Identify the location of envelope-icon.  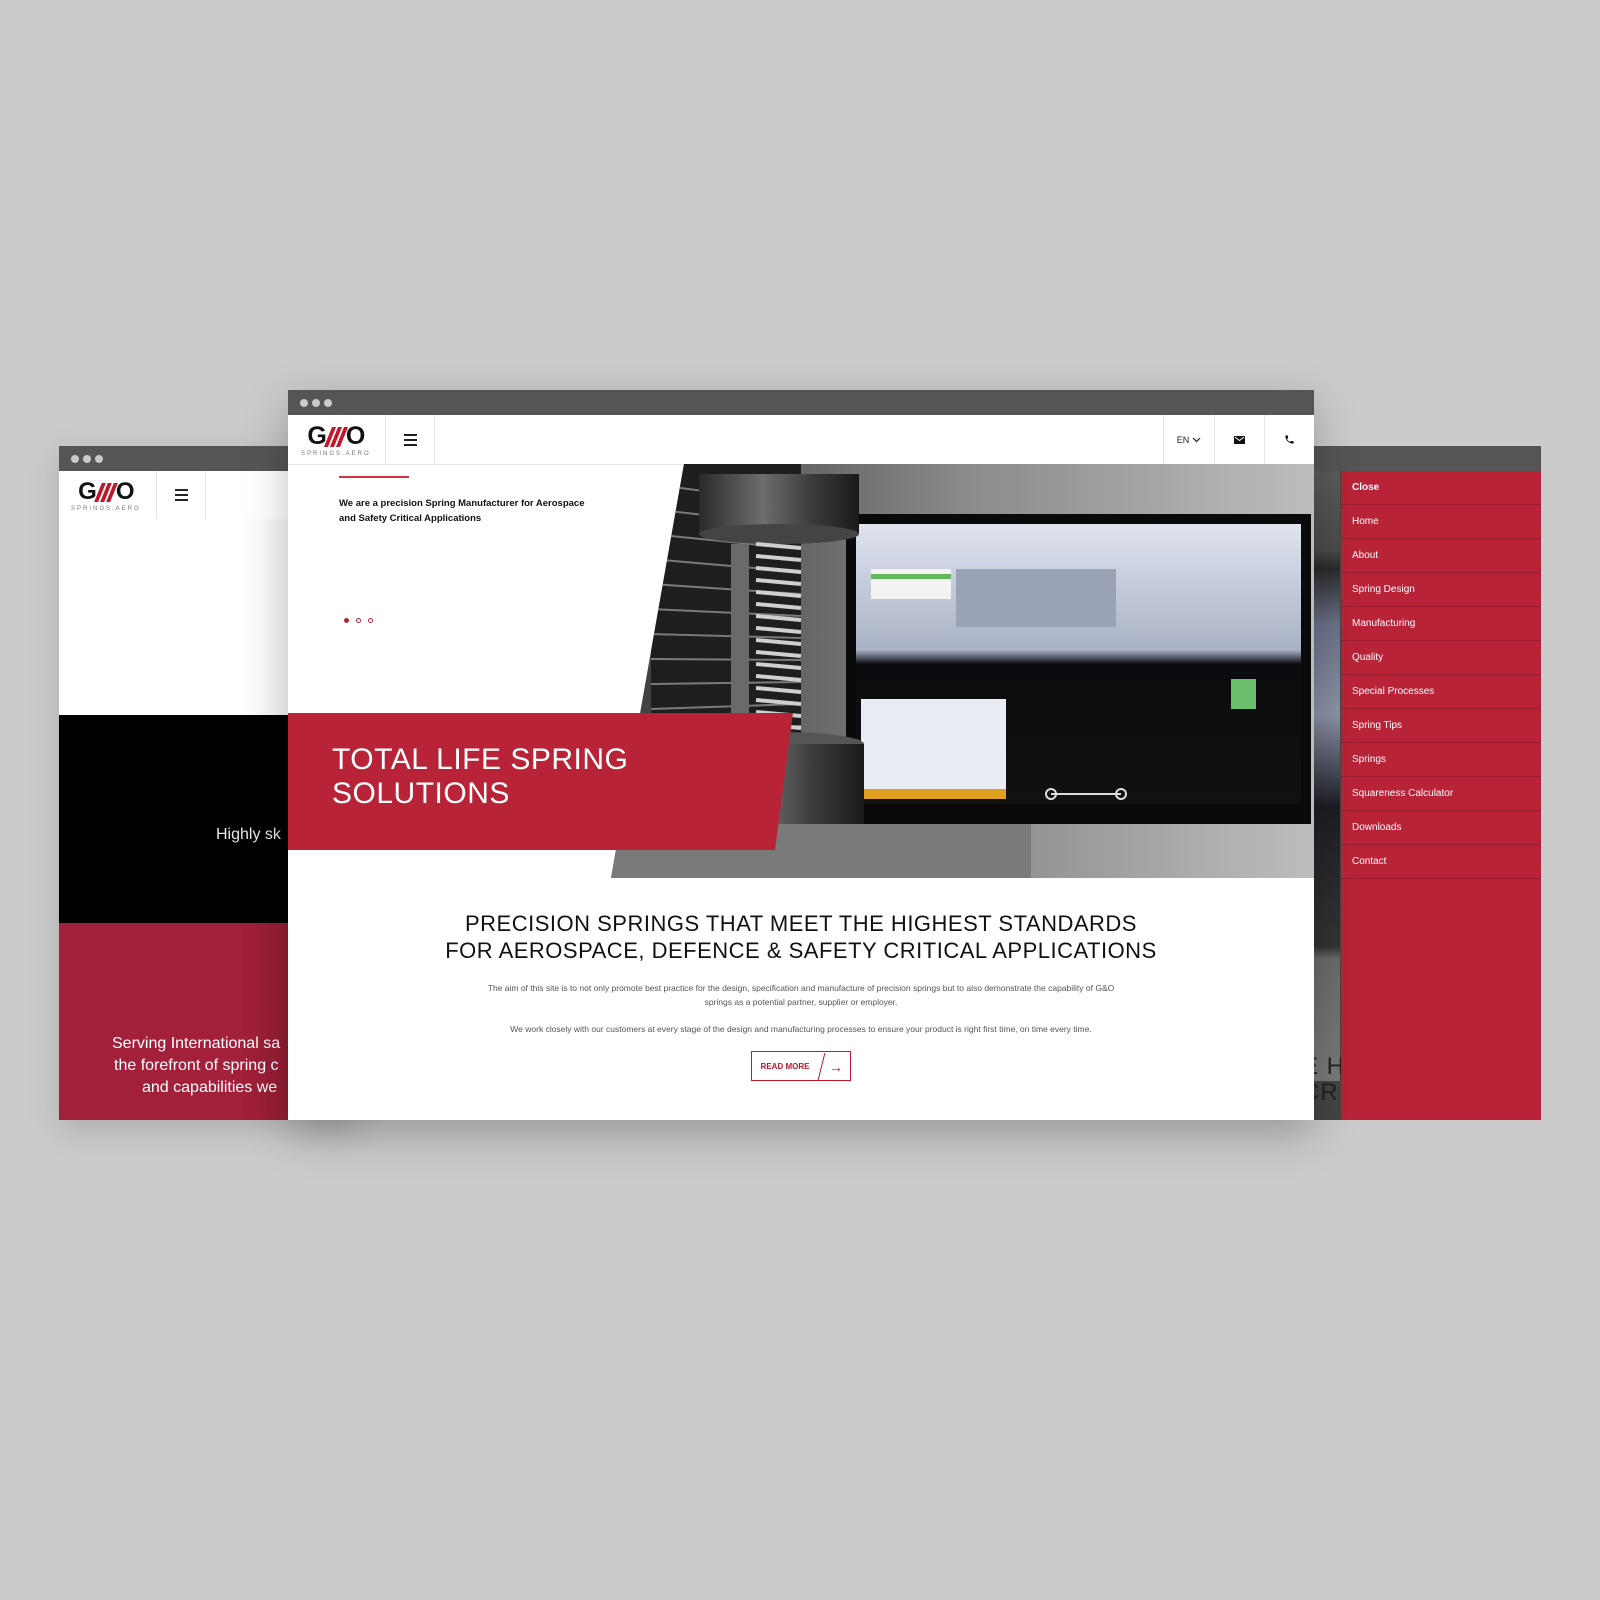
(1239, 439).